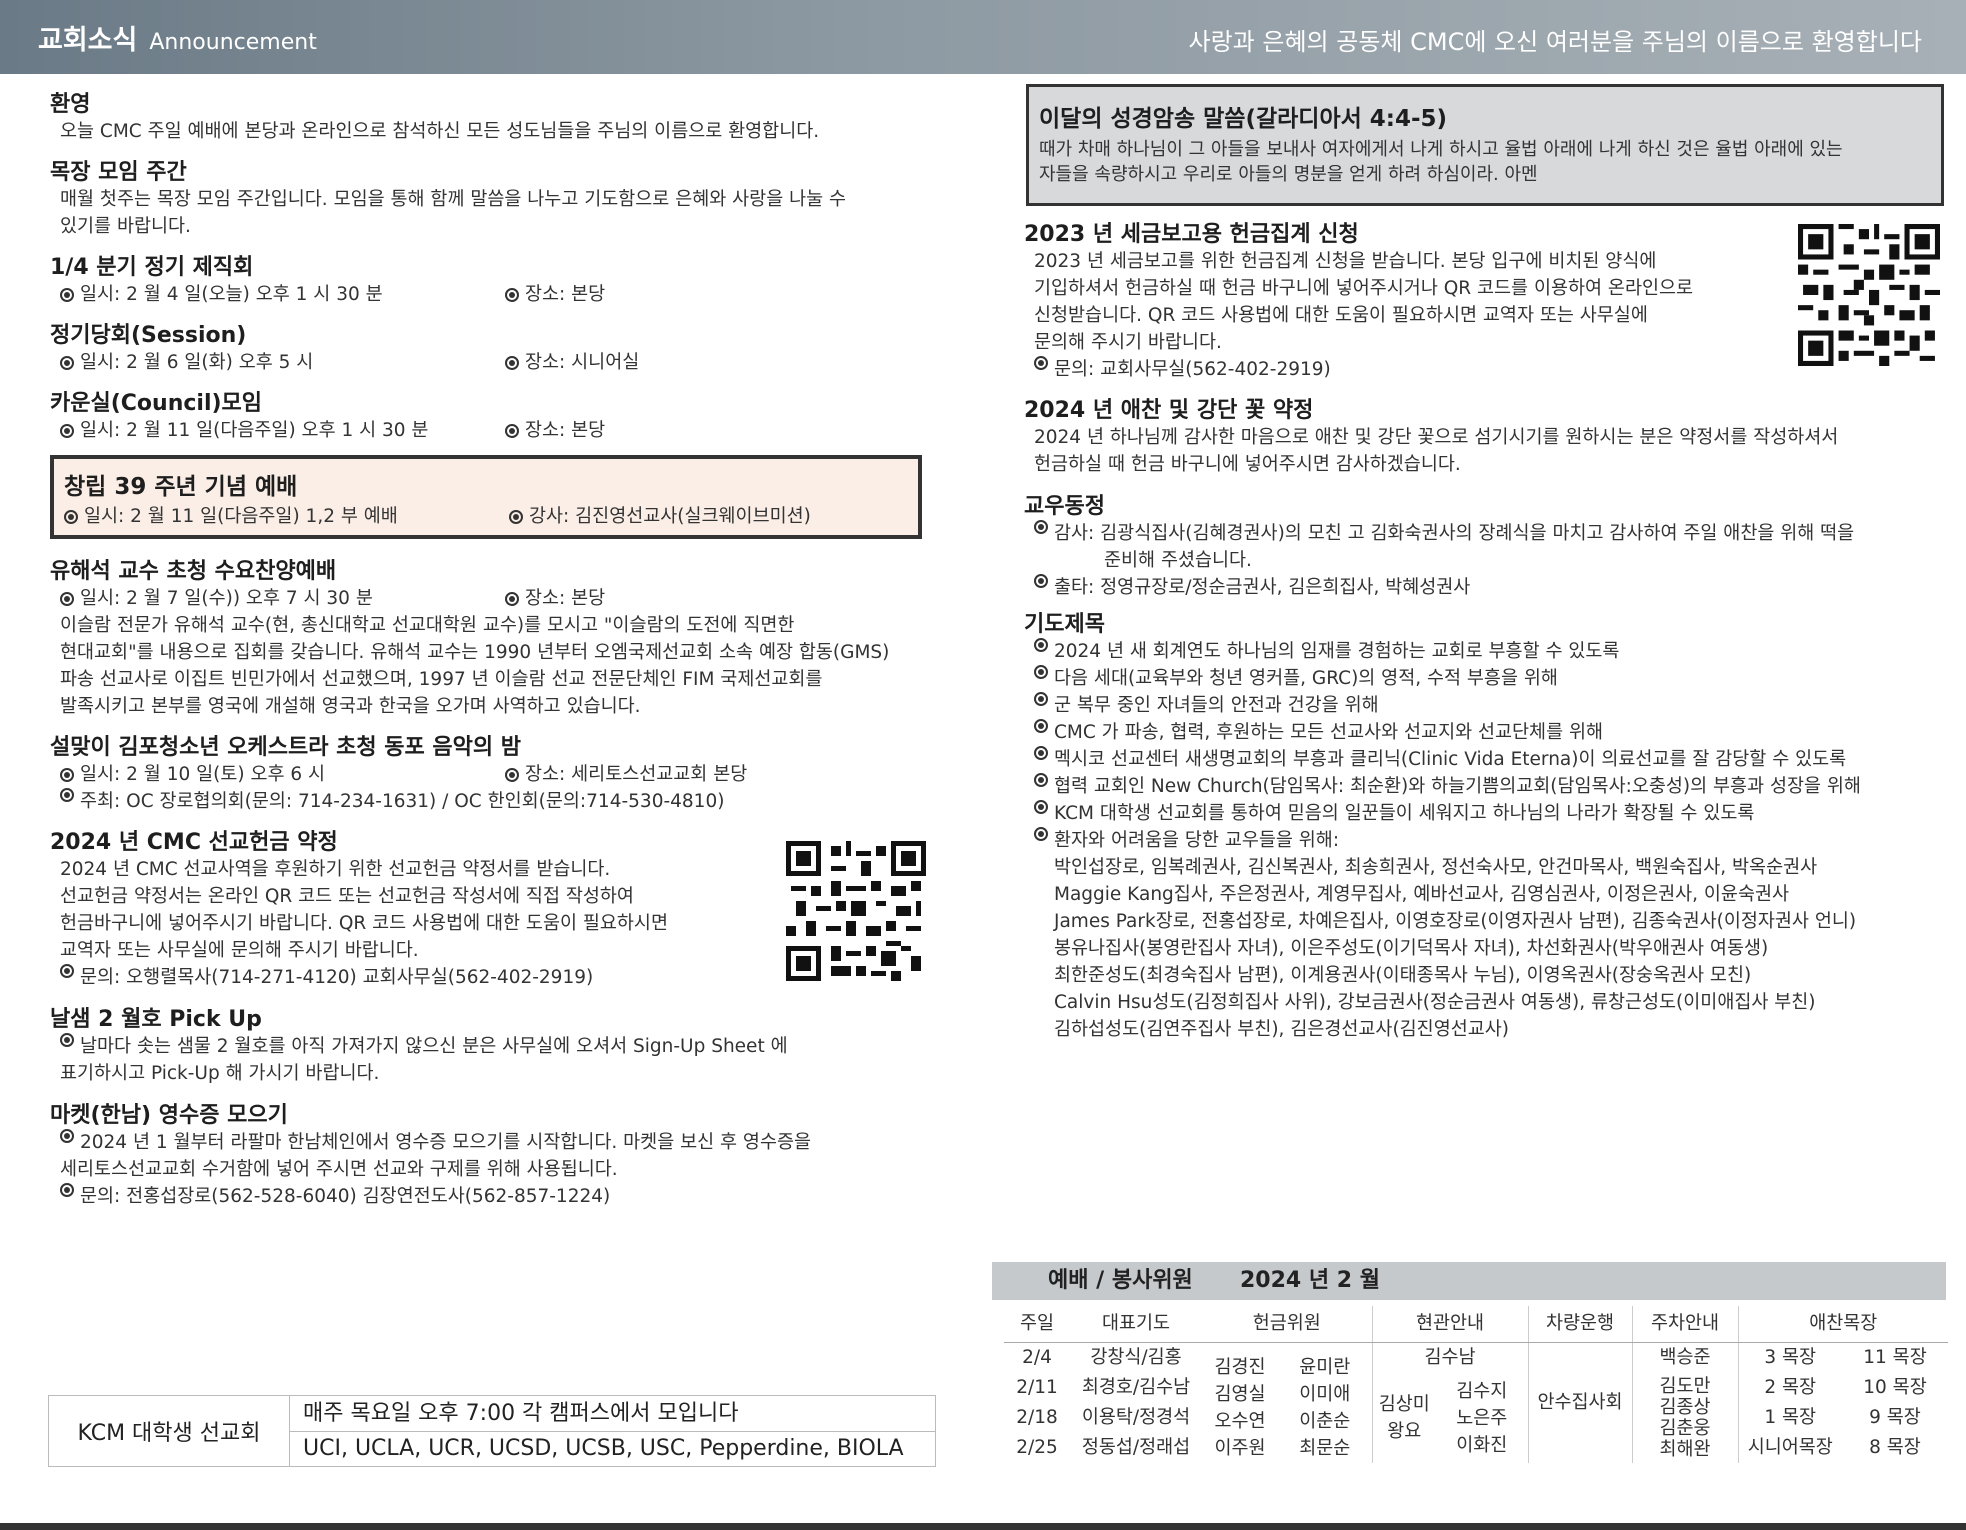  What do you see at coordinates (239, 950) in the screenshot?
I see `section-text: 교역자 또는 사무실에 문의해 주시기 바랍니다.` at bounding box center [239, 950].